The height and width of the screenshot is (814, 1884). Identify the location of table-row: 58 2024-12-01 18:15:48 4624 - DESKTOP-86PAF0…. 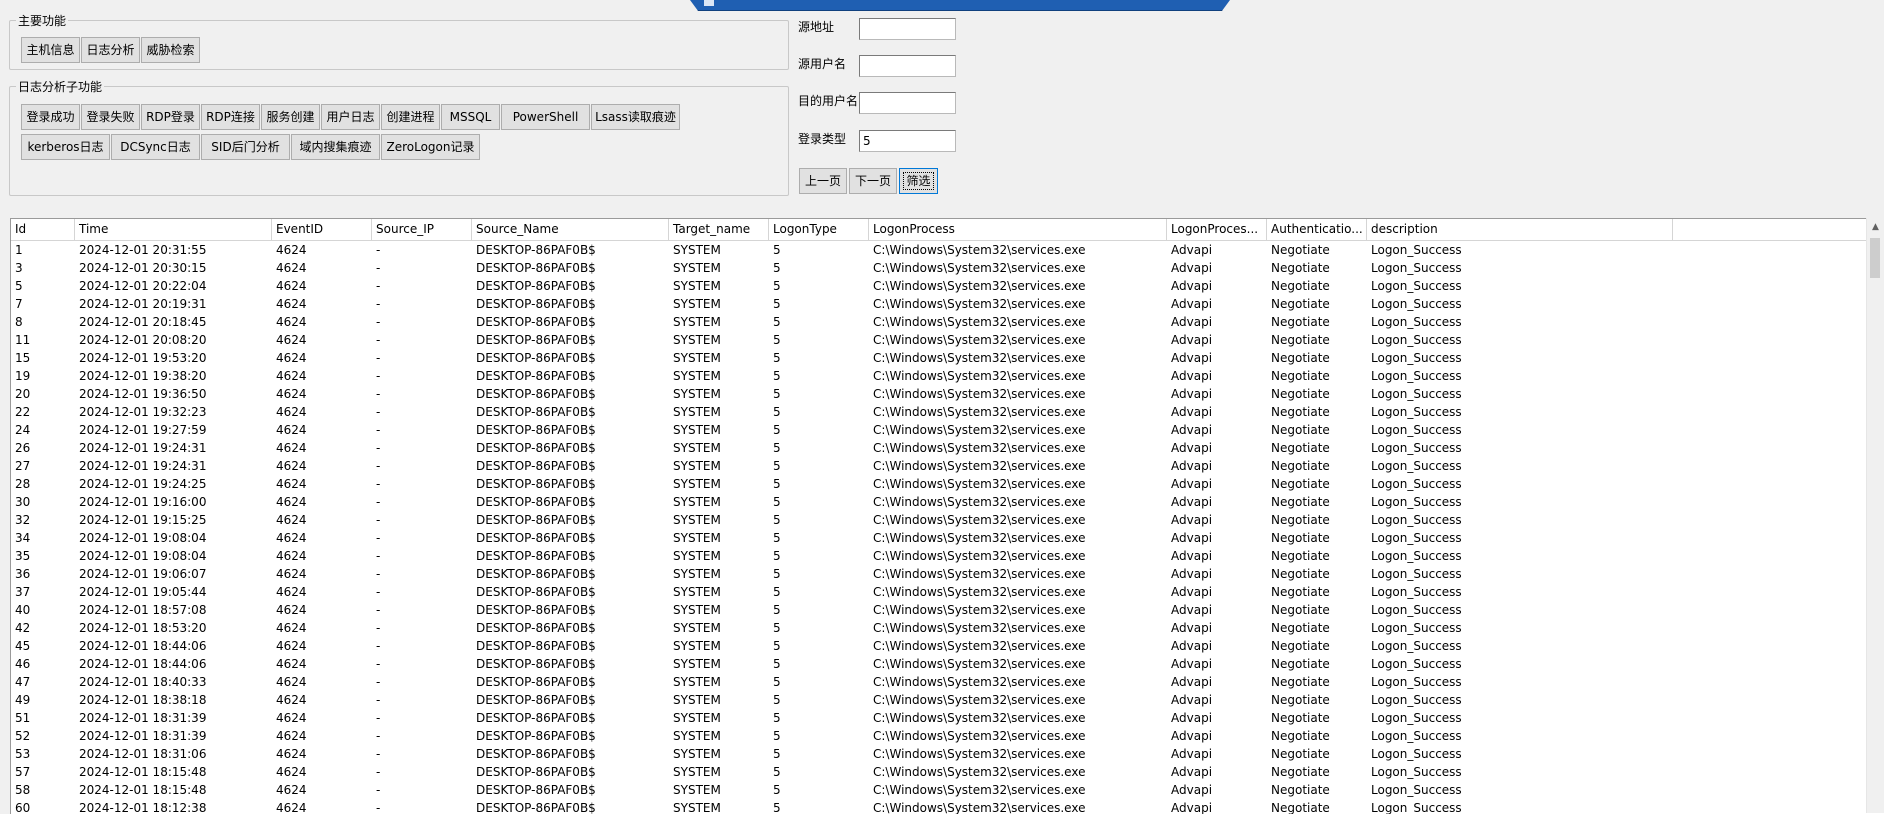
(937, 790).